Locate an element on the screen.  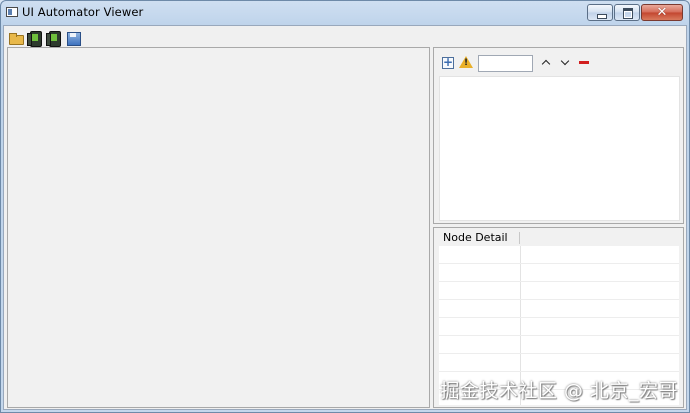
minimize-button is located at coordinates (600, 12).